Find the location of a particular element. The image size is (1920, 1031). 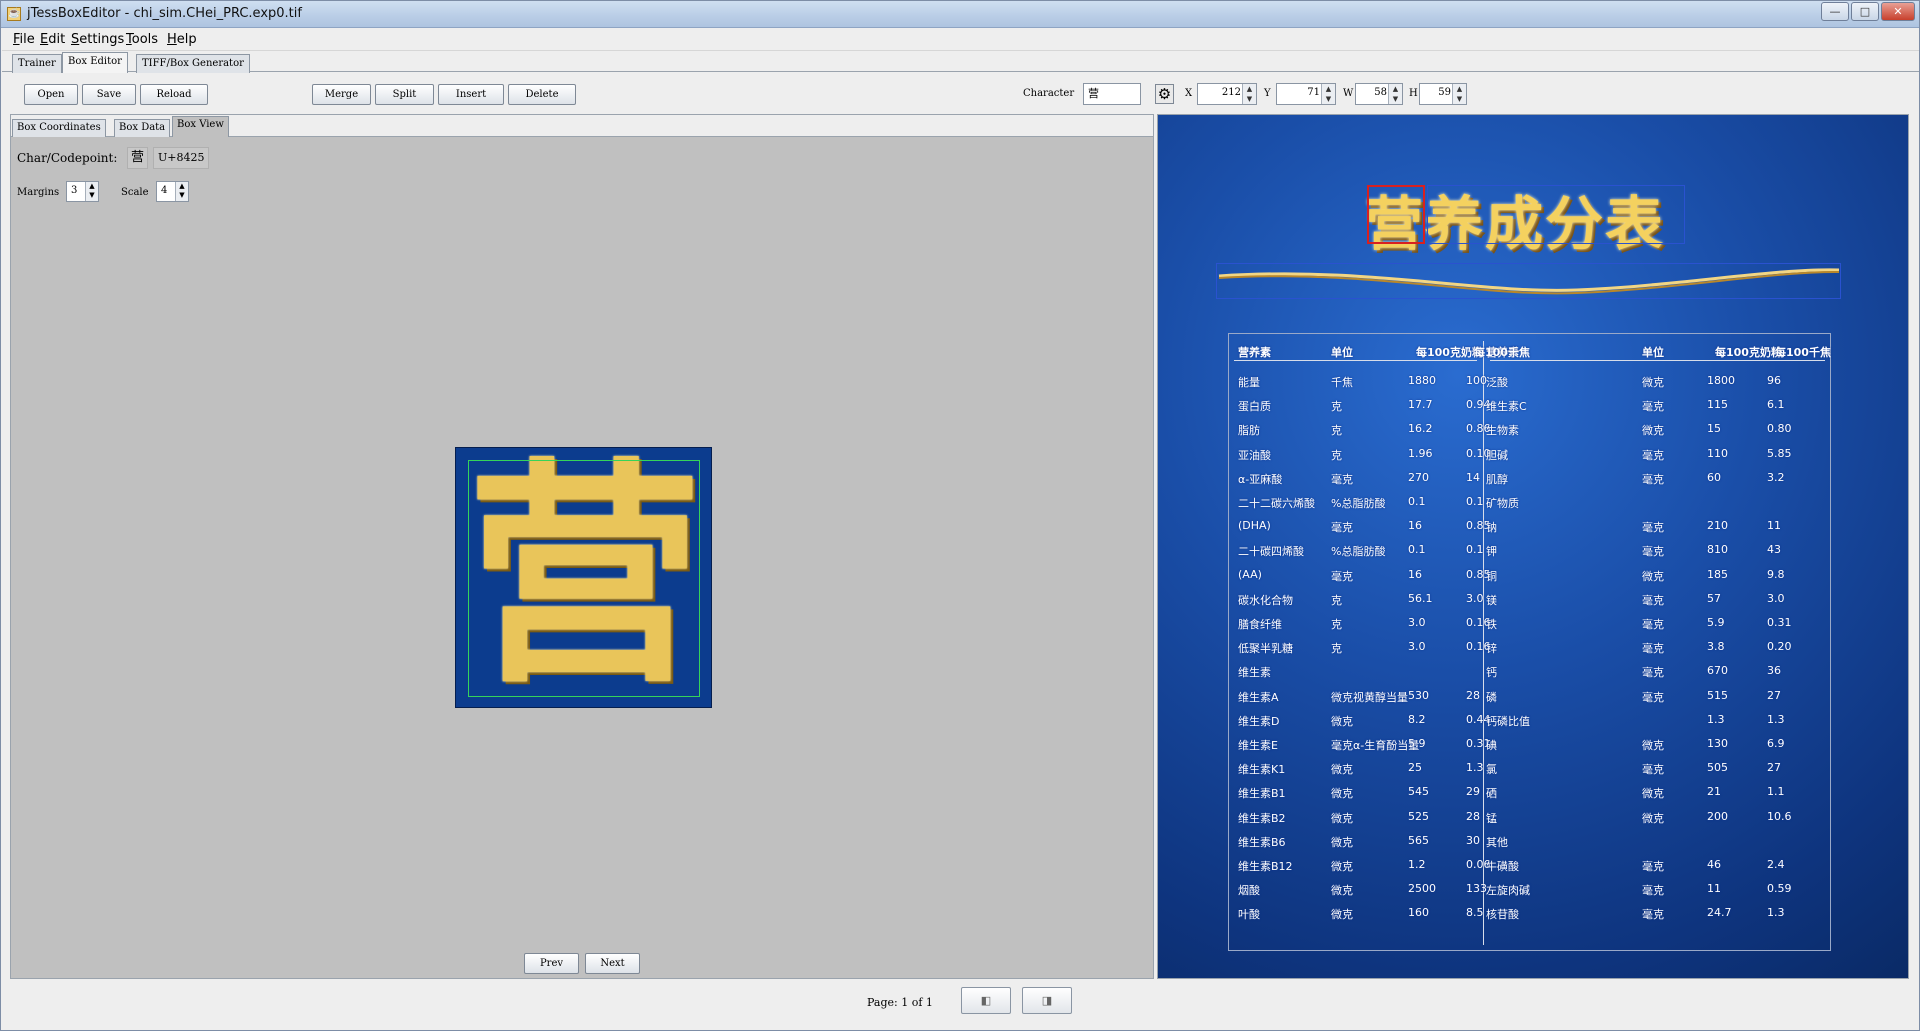

table-cell: 二十二碳六烯酸 is located at coordinates (1276, 503).